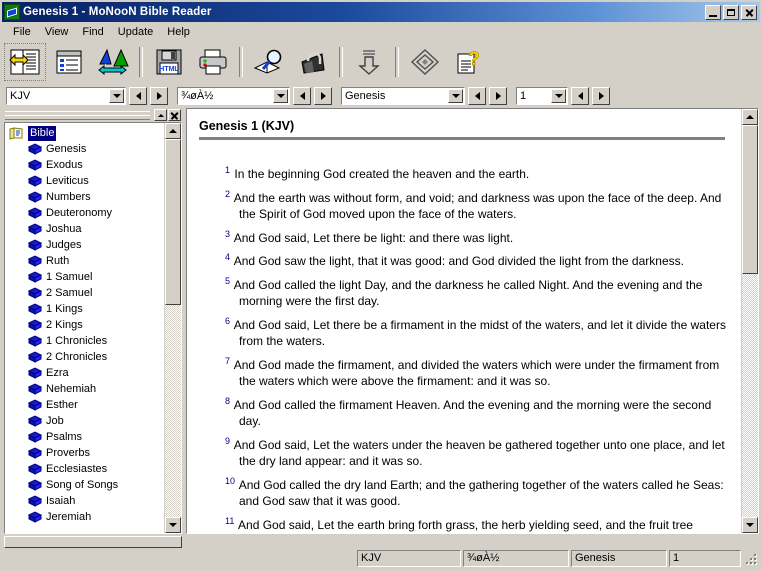  I want to click on help-button: ?, so click(469, 62).